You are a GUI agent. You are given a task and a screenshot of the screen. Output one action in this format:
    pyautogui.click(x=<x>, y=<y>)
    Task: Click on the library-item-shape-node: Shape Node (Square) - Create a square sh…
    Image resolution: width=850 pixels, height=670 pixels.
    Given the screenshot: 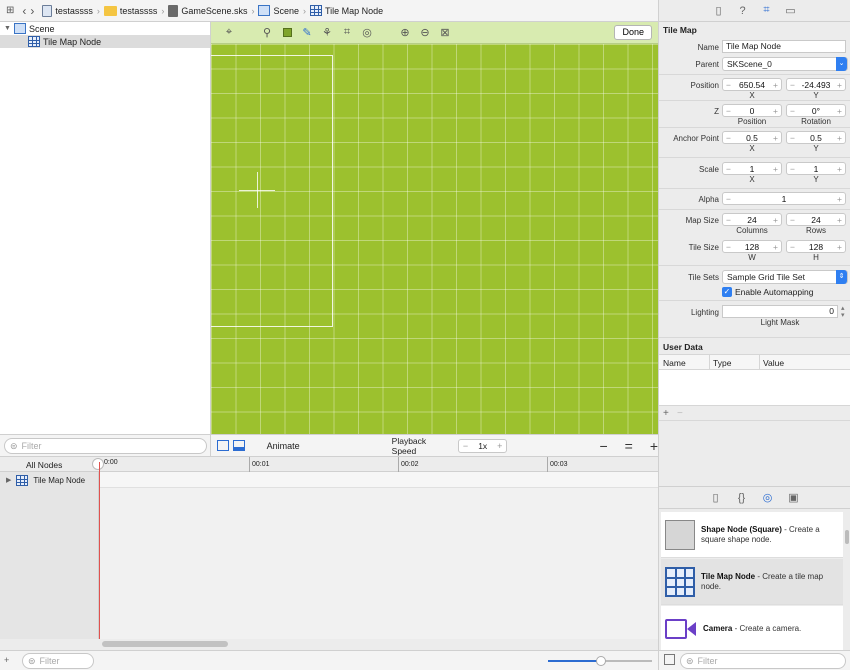 What is the action you would take?
    pyautogui.click(x=752, y=535)
    